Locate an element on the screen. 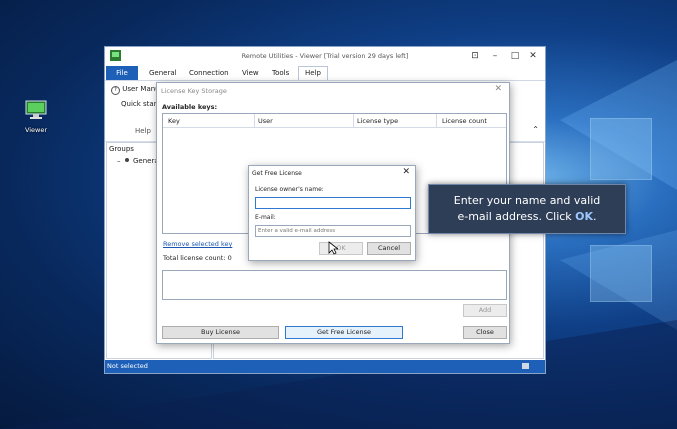  help-icon: ? is located at coordinates (115, 90).